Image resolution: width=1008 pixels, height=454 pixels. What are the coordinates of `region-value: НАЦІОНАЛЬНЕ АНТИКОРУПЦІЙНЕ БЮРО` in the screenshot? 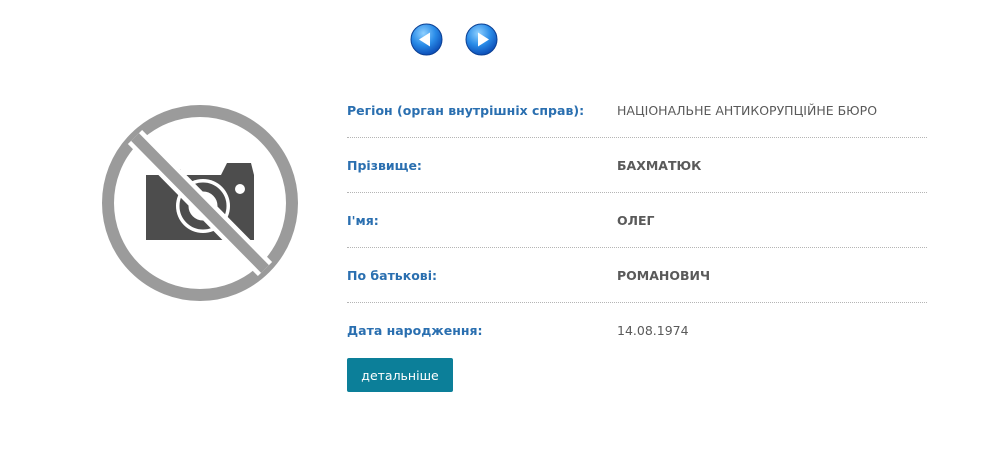 It's located at (747, 110).